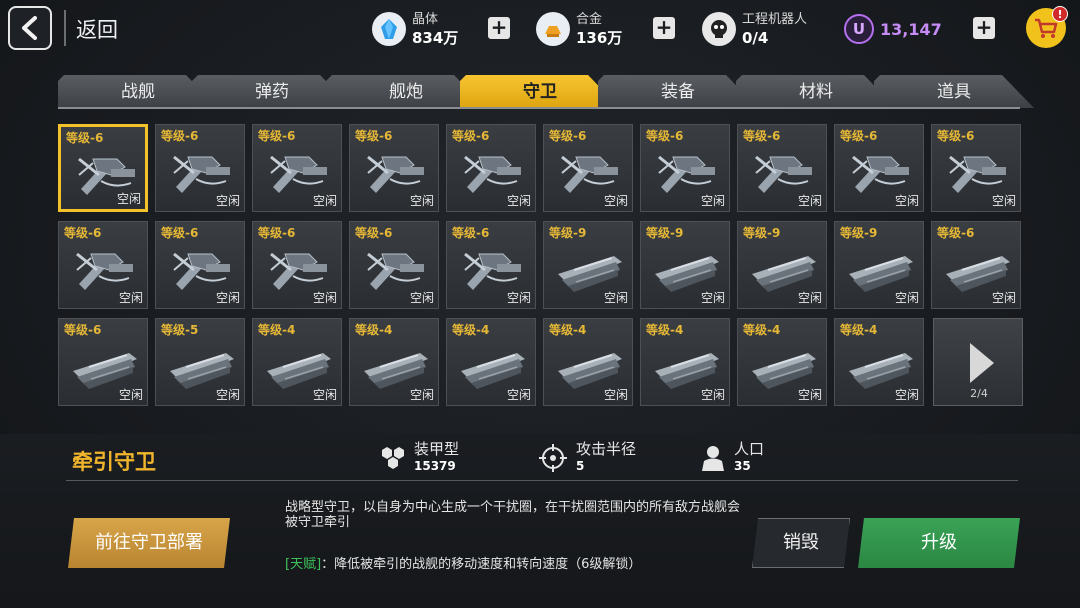  What do you see at coordinates (732, 458) in the screenshot?
I see `stat-population: 人口 35` at bounding box center [732, 458].